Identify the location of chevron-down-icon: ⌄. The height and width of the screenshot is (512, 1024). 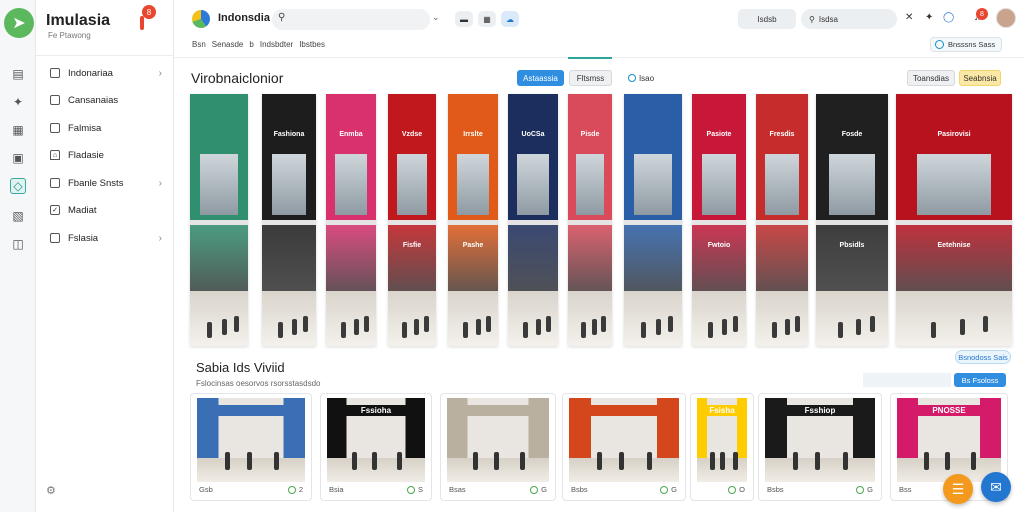
(436, 17).